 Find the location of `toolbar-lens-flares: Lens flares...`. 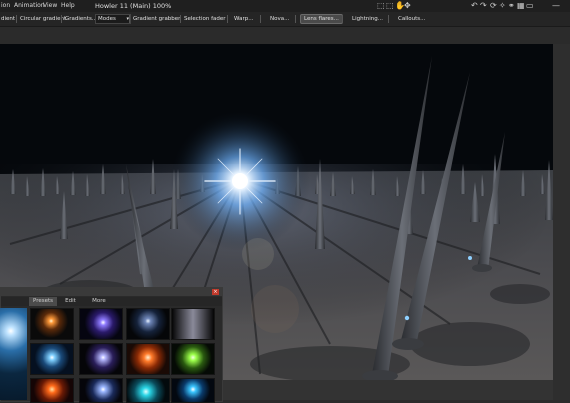

toolbar-lens-flares: Lens flares... is located at coordinates (321, 19).